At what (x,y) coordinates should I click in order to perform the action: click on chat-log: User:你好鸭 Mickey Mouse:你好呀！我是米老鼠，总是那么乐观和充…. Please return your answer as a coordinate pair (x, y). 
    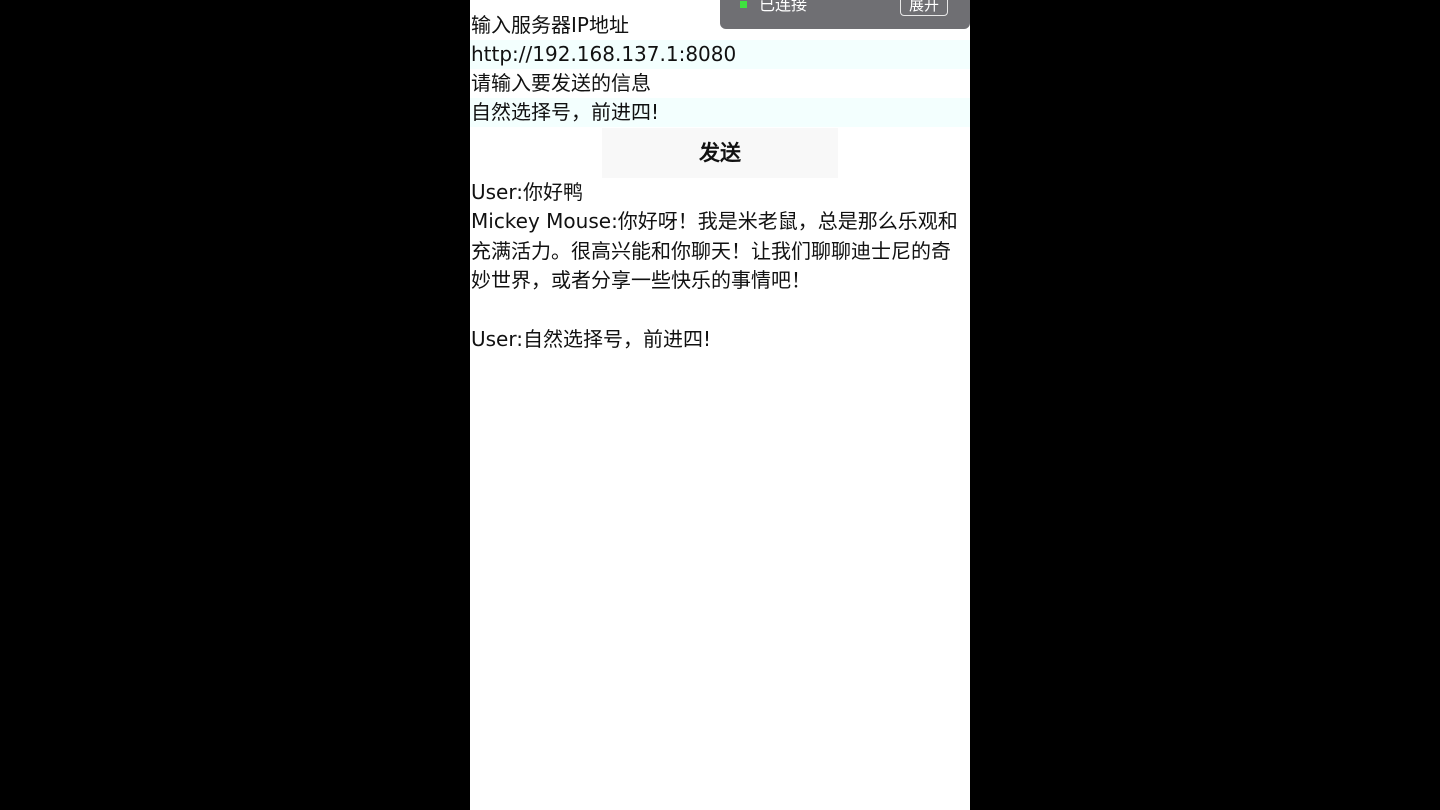
    Looking at the image, I should click on (719, 266).